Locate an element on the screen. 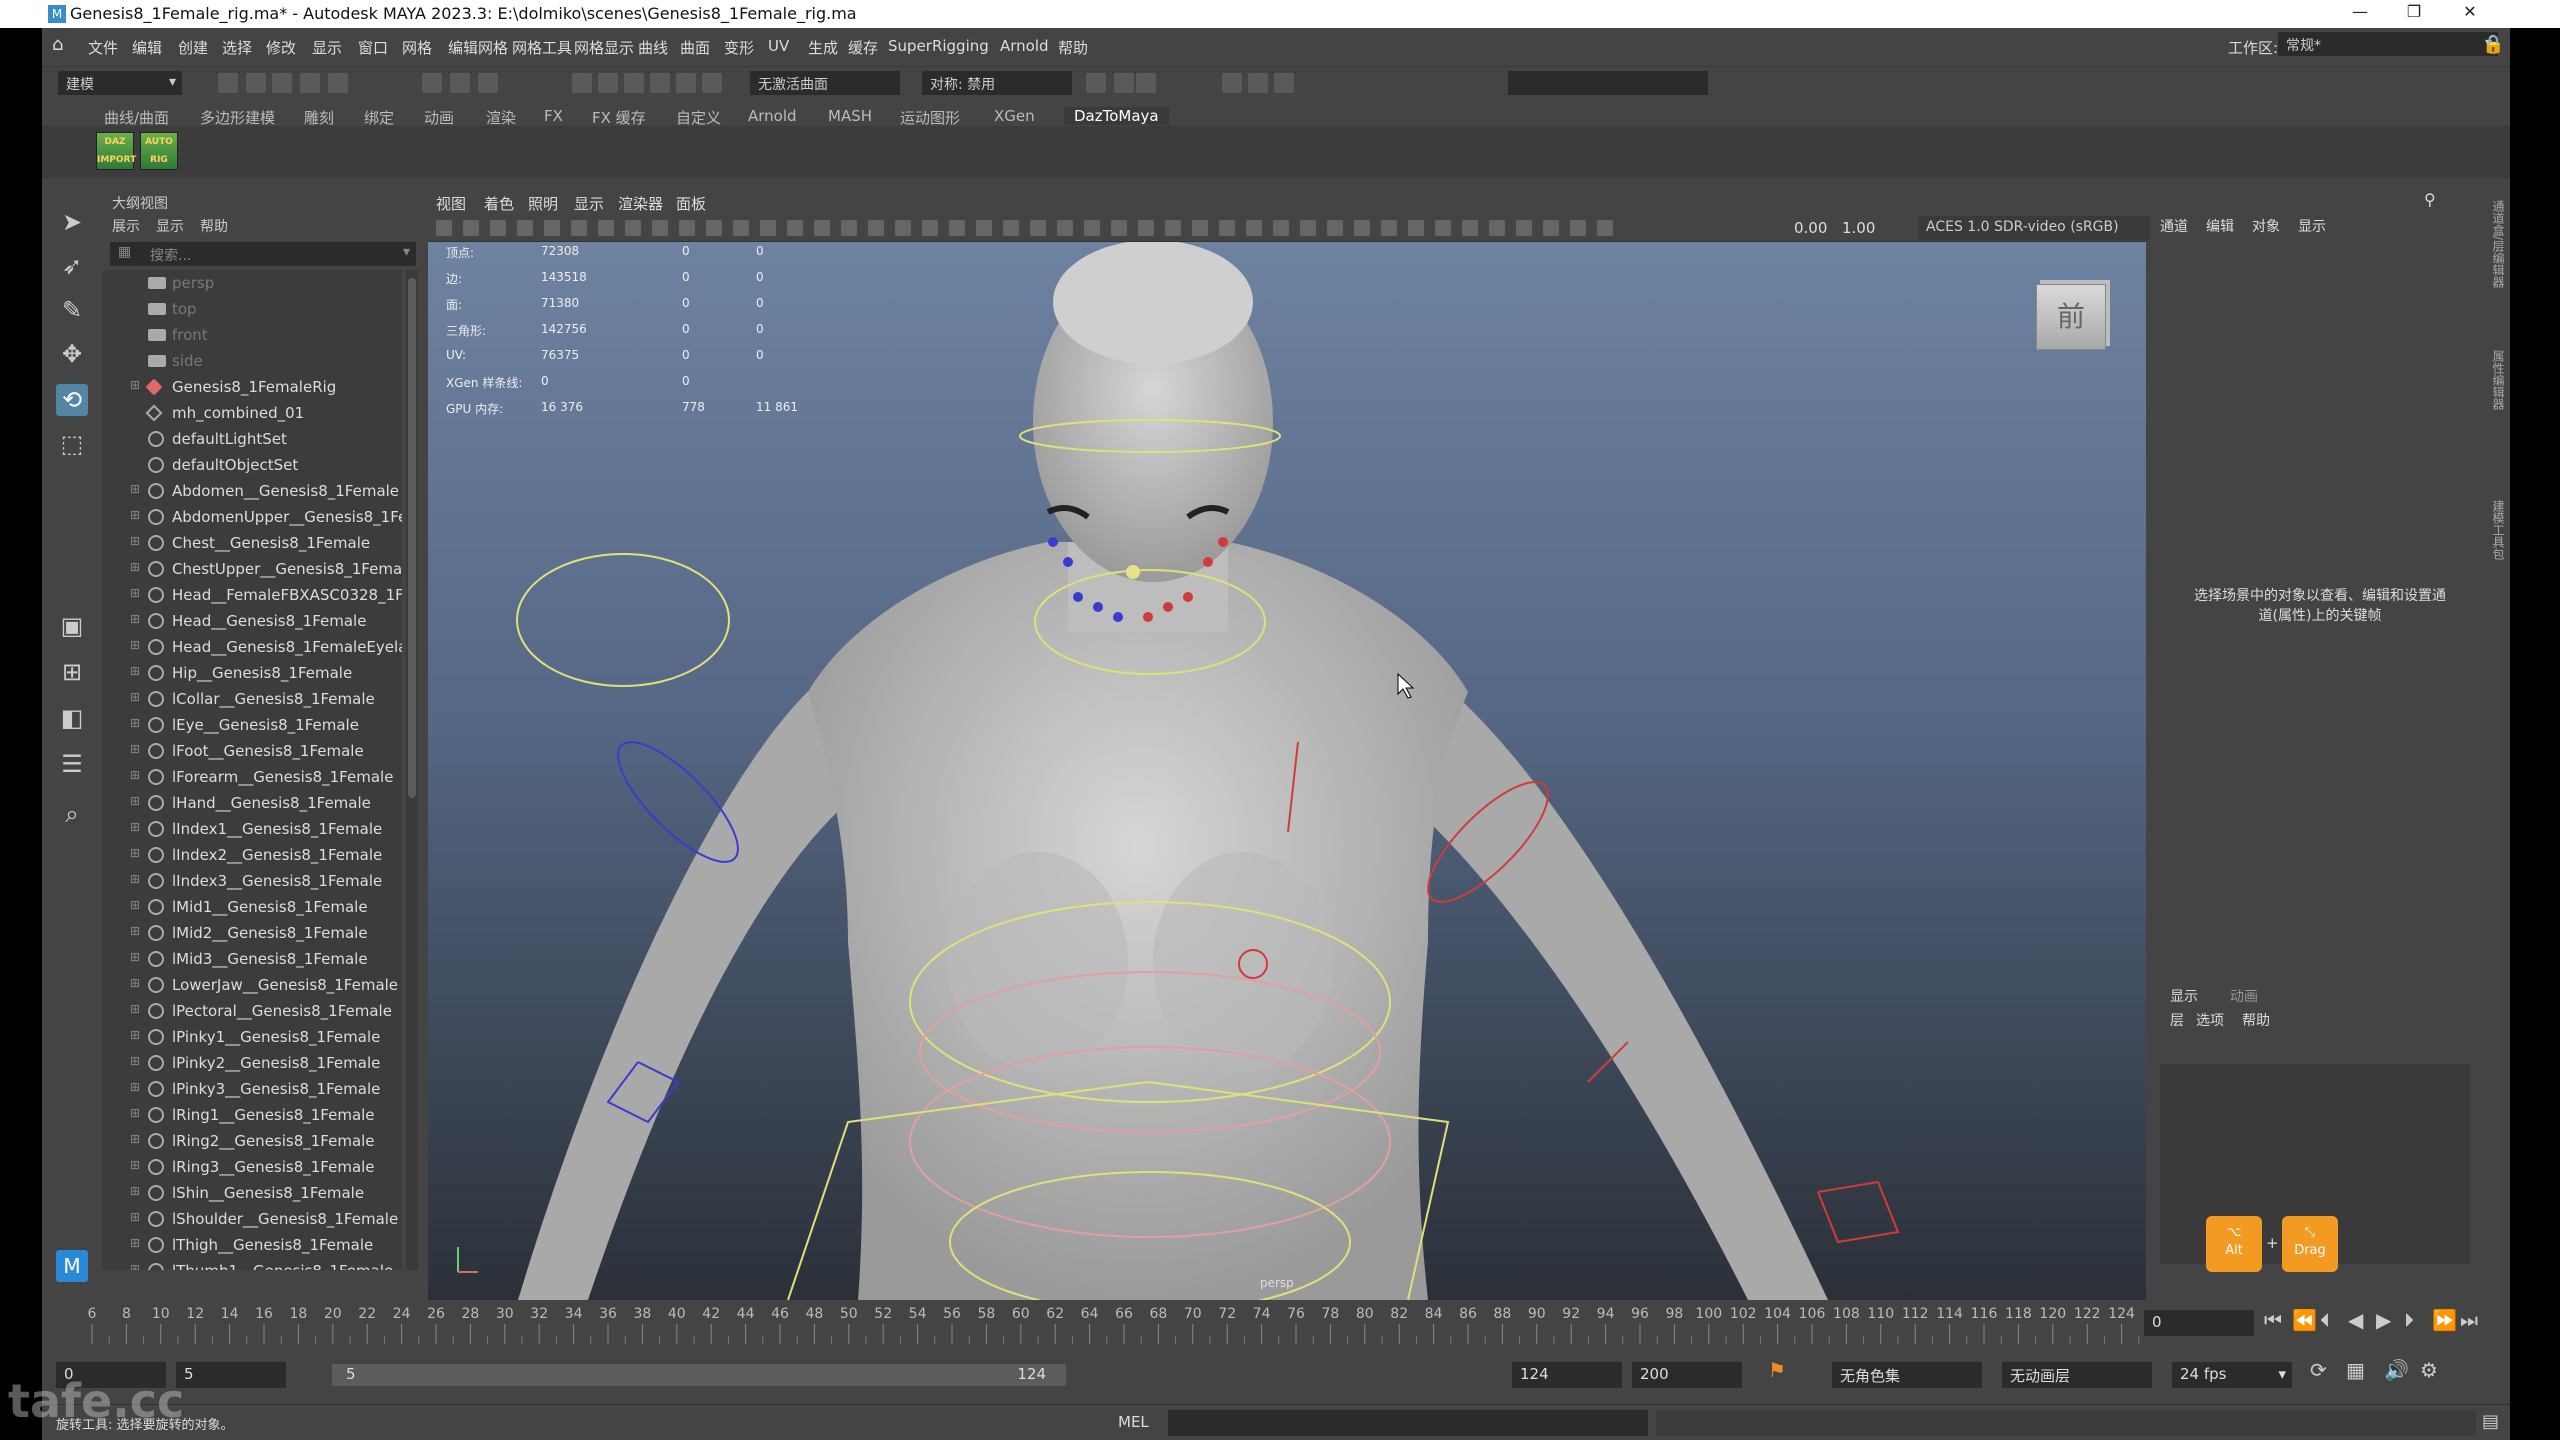  outliner-item: ⊞ lPectoral__Genesis8_1Female is located at coordinates (252, 1011).